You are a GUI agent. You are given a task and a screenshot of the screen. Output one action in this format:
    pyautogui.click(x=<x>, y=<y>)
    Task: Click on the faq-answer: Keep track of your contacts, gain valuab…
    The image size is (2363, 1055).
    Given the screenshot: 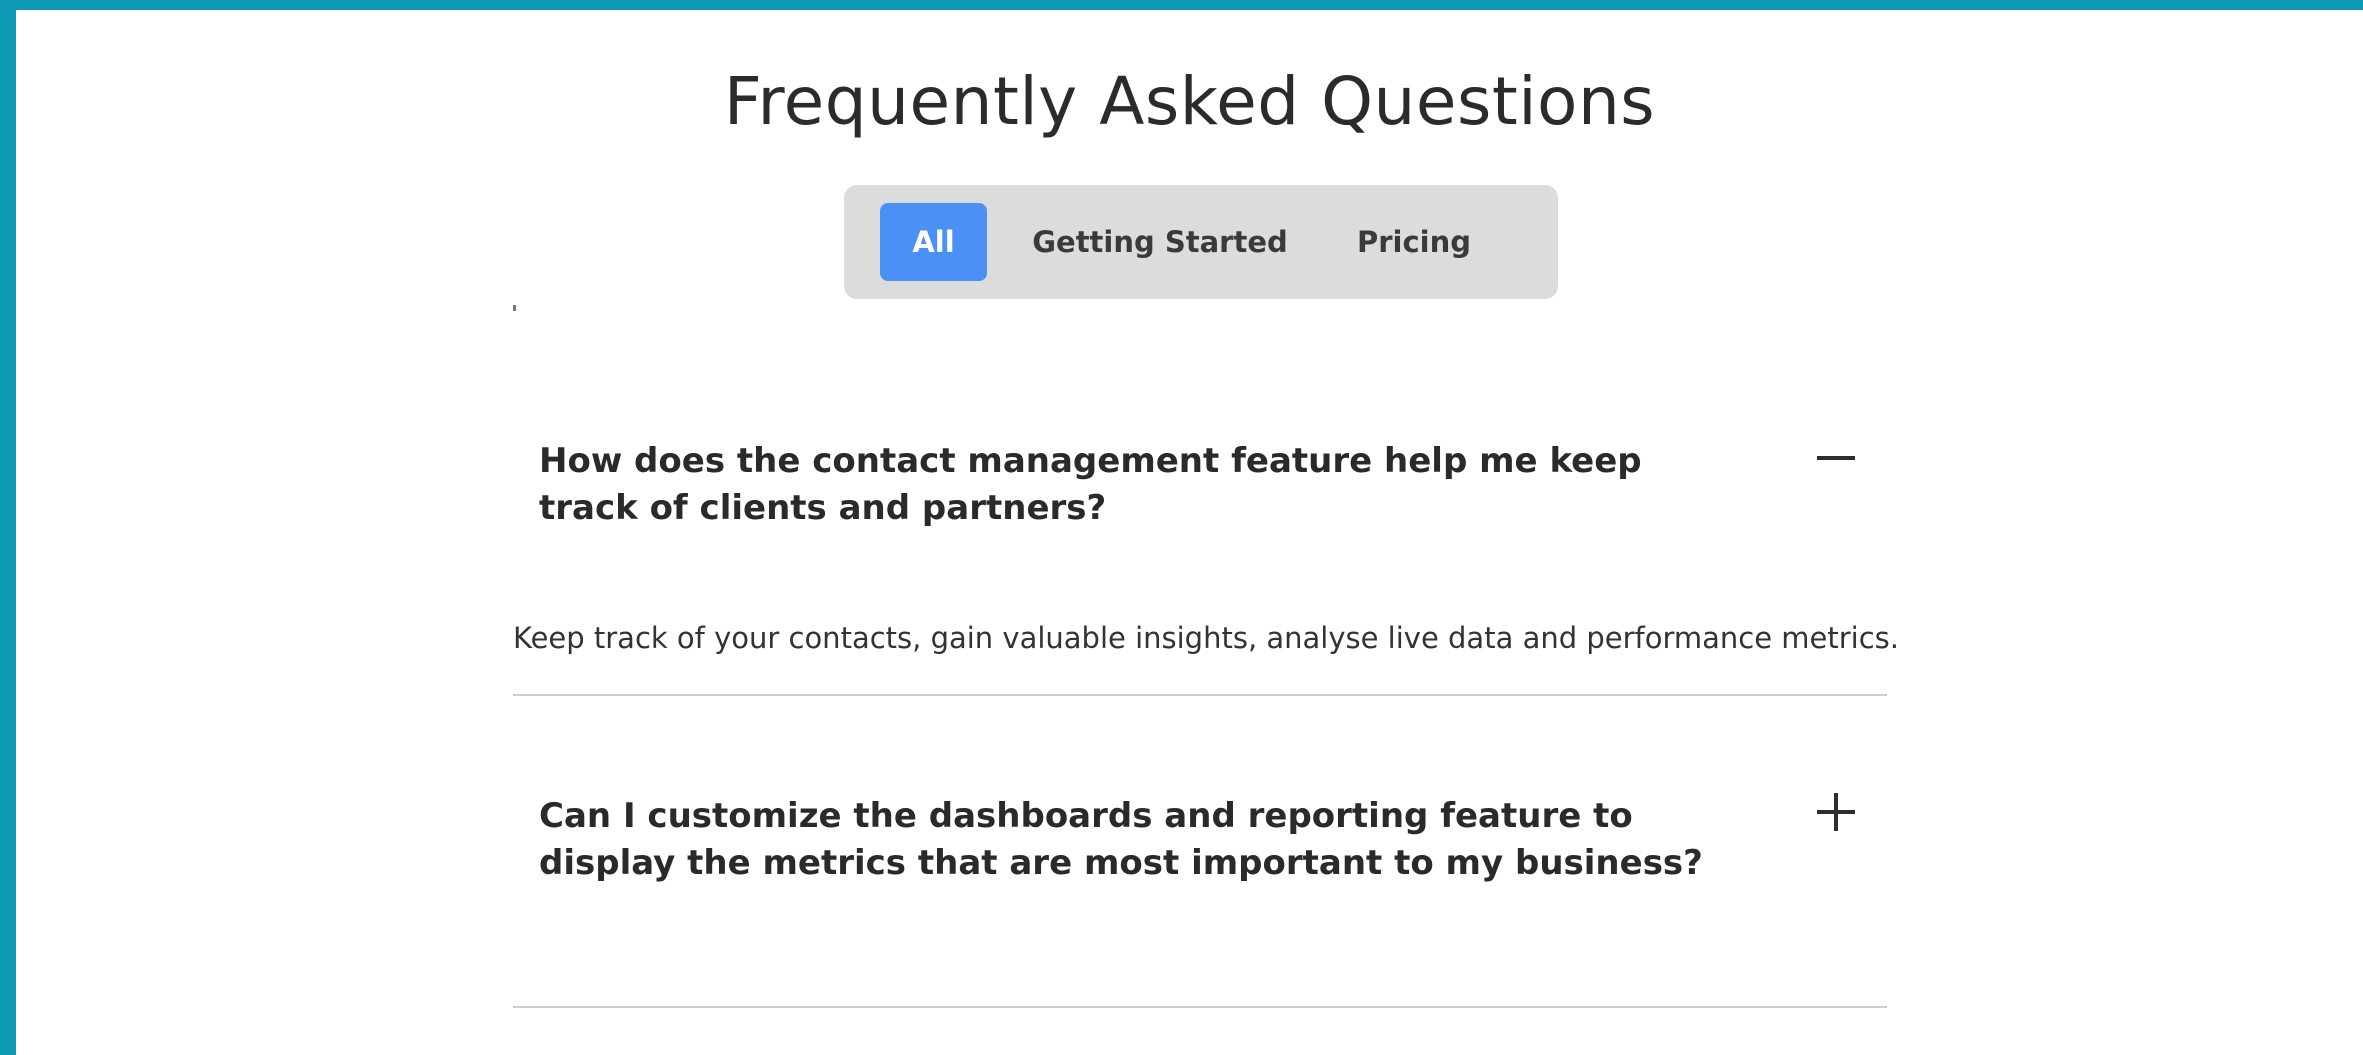 What is the action you would take?
    pyautogui.click(x=1206, y=638)
    